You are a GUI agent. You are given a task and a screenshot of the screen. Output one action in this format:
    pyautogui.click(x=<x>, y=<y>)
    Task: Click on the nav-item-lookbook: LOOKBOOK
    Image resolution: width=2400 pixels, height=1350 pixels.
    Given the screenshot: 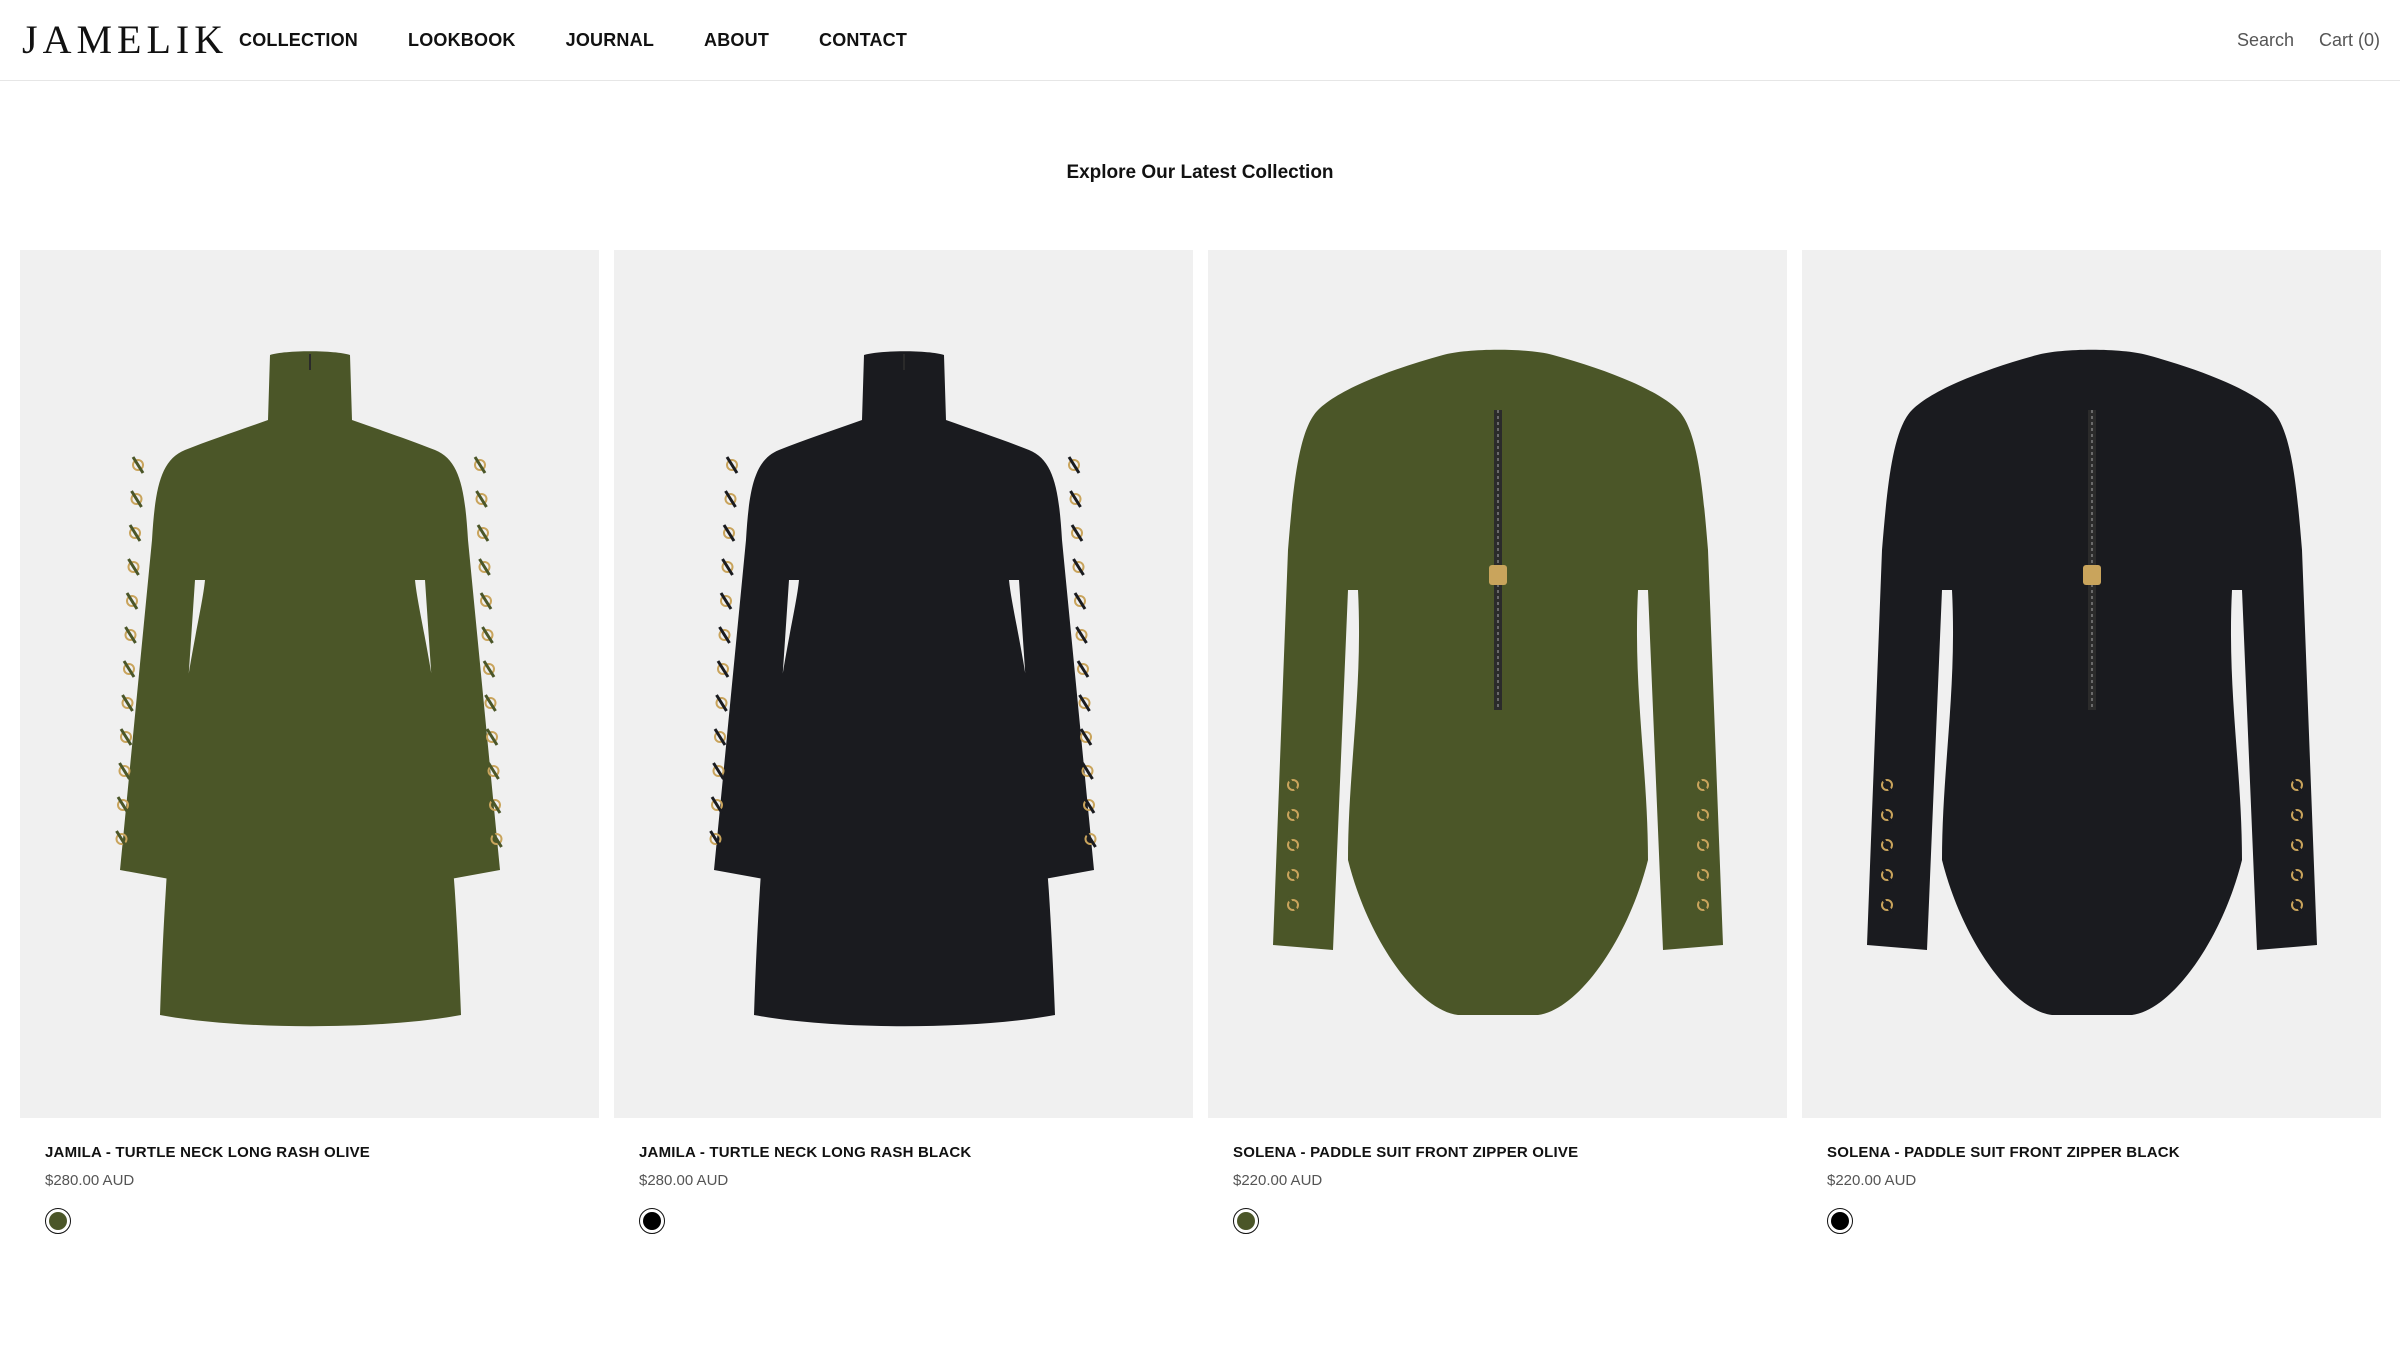 What is the action you would take?
    pyautogui.click(x=462, y=40)
    